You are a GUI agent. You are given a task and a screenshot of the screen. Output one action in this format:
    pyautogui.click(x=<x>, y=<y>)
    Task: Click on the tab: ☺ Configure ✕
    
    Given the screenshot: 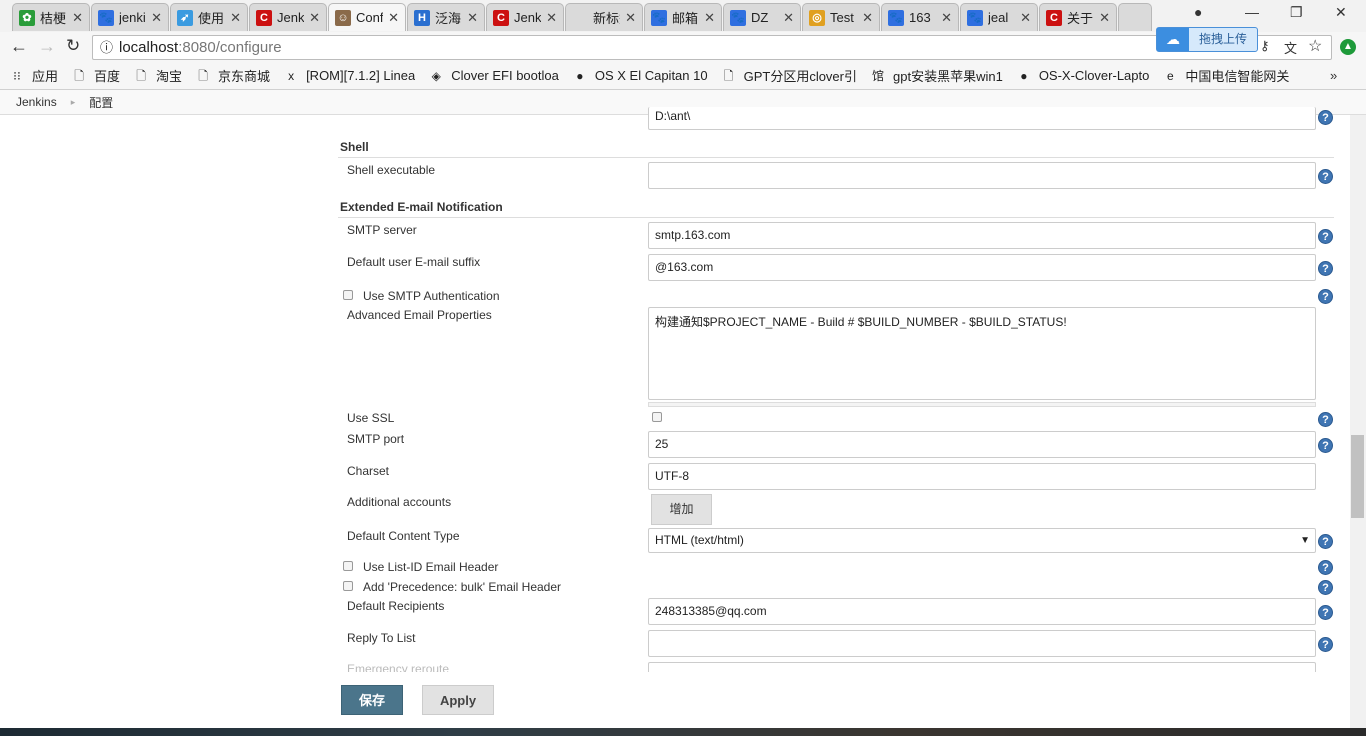 What is the action you would take?
    pyautogui.click(x=367, y=17)
    